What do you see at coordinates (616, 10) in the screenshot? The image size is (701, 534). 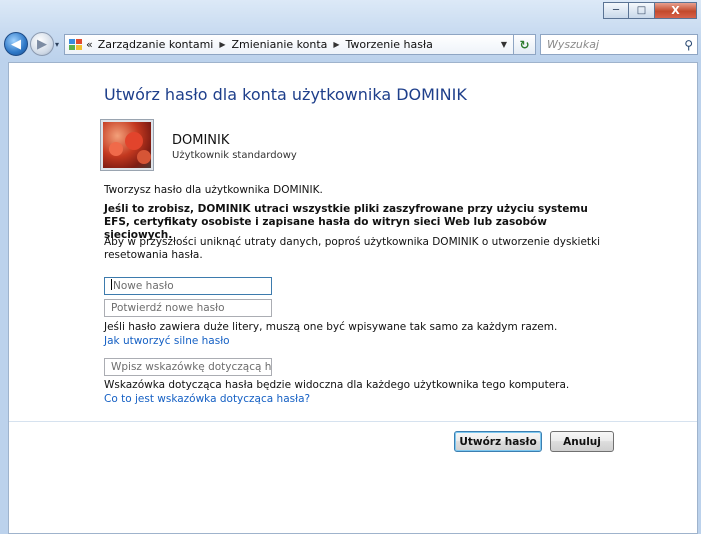 I see `minimize-button: ─` at bounding box center [616, 10].